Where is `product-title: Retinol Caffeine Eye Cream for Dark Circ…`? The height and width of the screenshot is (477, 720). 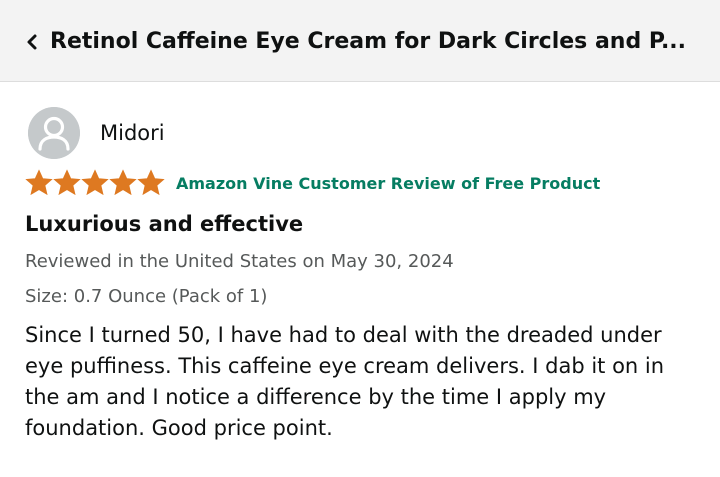
product-title: Retinol Caffeine Eye Cream for Dark Circ… is located at coordinates (370, 42).